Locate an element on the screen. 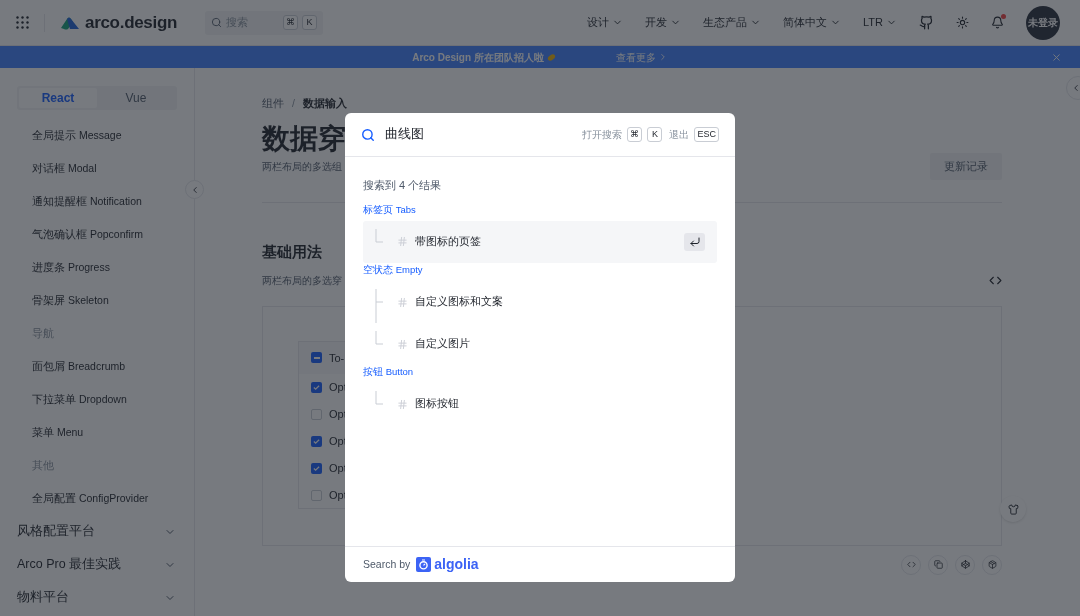 The width and height of the screenshot is (1080, 616). nav-menu: 开发 is located at coordinates (663, 22).